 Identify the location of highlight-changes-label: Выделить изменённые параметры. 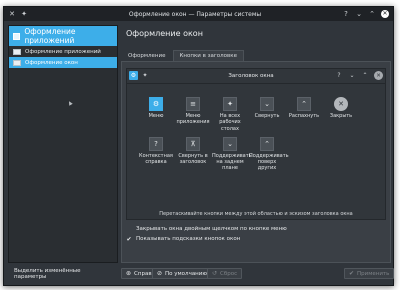
(47, 273).